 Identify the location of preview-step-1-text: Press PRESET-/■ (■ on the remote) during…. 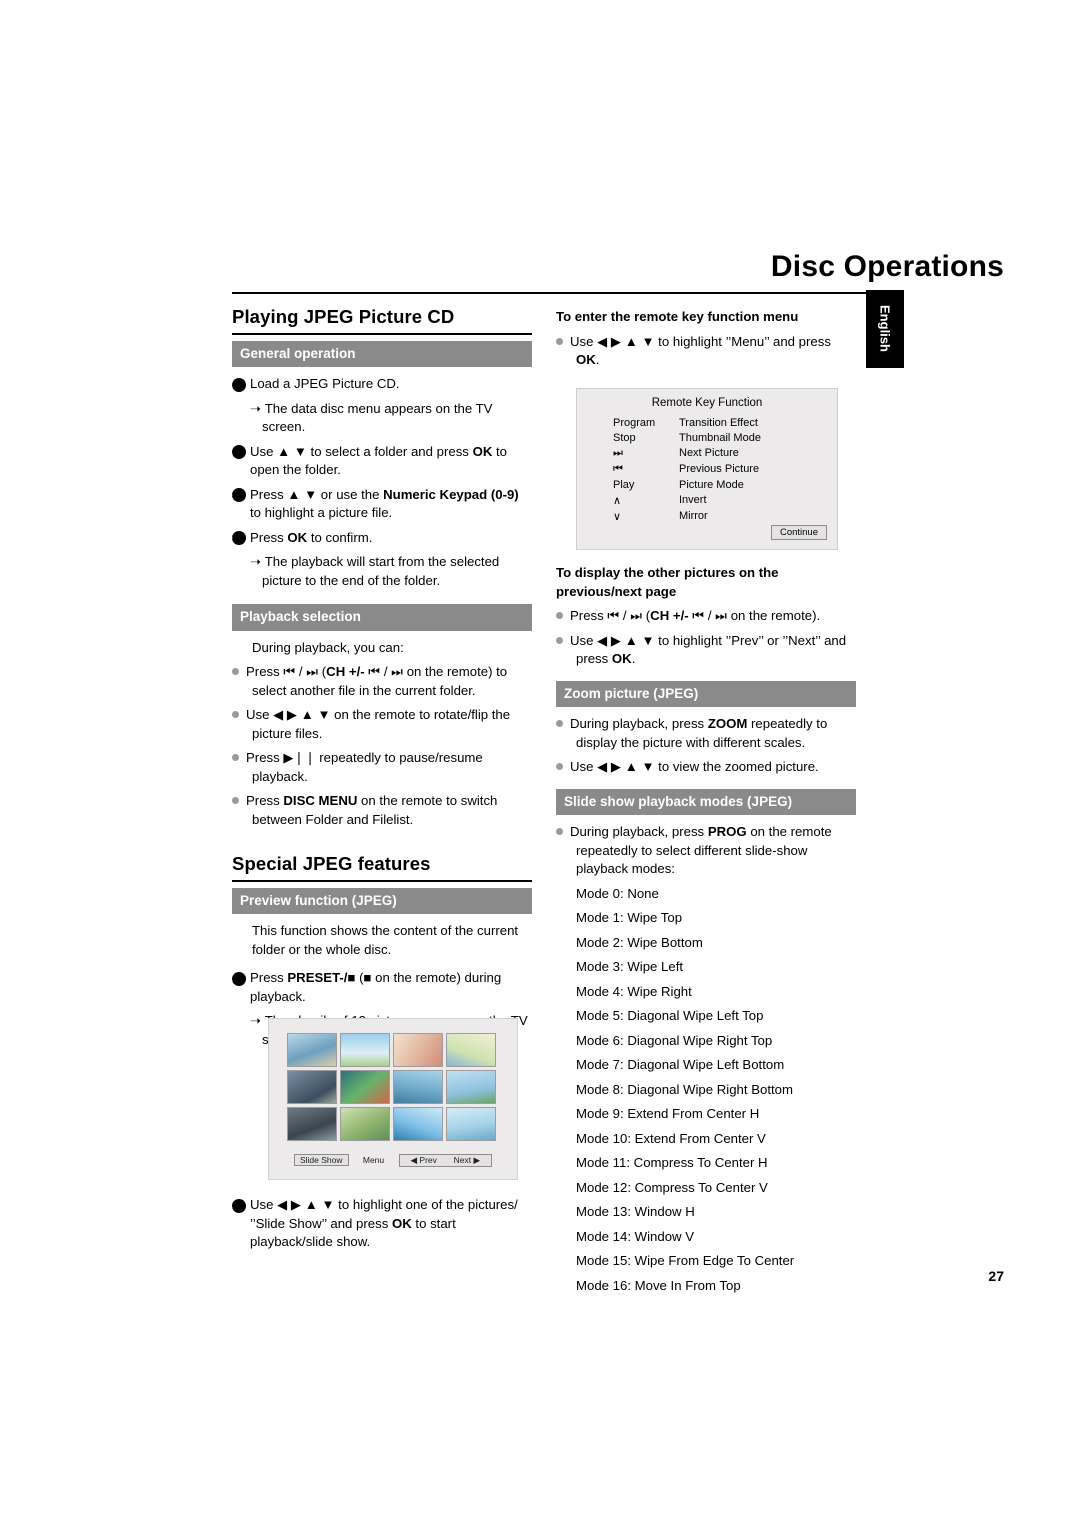
(376, 987).